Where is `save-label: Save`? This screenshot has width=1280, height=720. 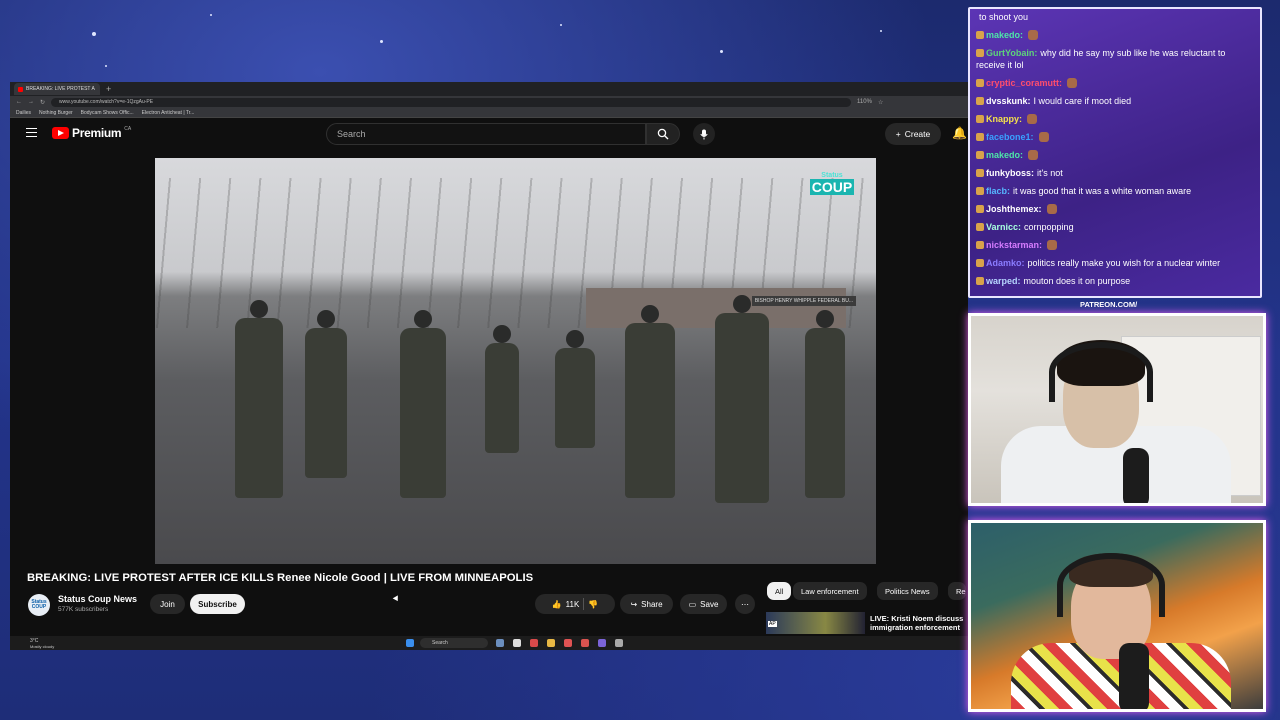
save-label: Save is located at coordinates (709, 604).